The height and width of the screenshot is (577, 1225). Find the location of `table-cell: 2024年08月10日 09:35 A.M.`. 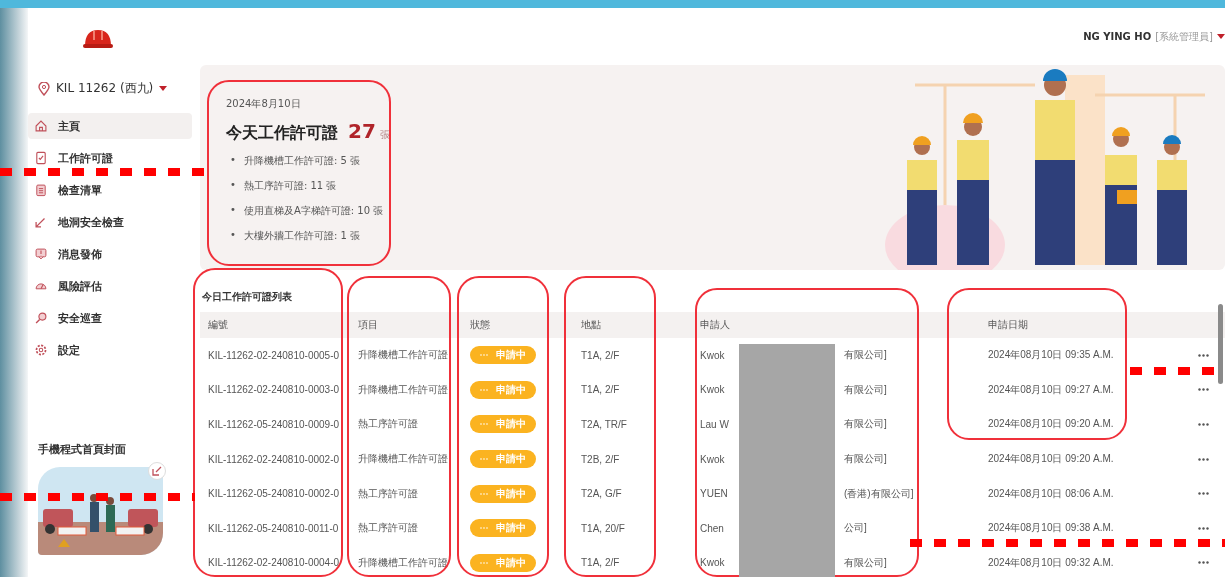

table-cell: 2024年08月10日 09:35 A.M. is located at coordinates (1051, 355).